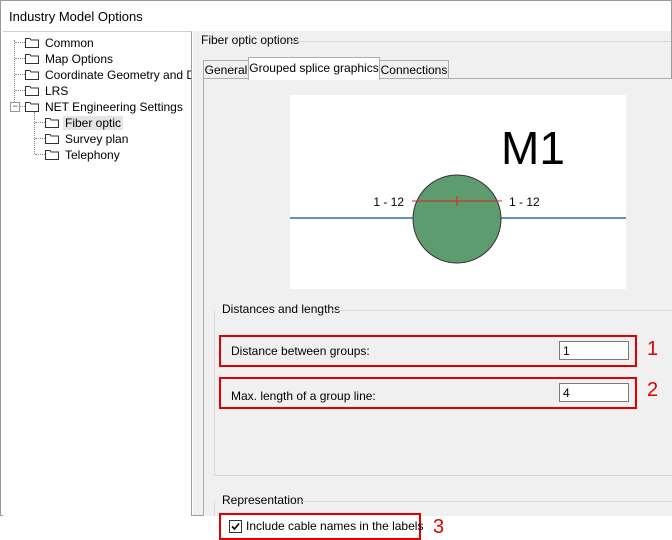 The width and height of the screenshot is (672, 540). Describe the element at coordinates (114, 107) in the screenshot. I see `tree-item-label: NET Engineering Settings` at that location.